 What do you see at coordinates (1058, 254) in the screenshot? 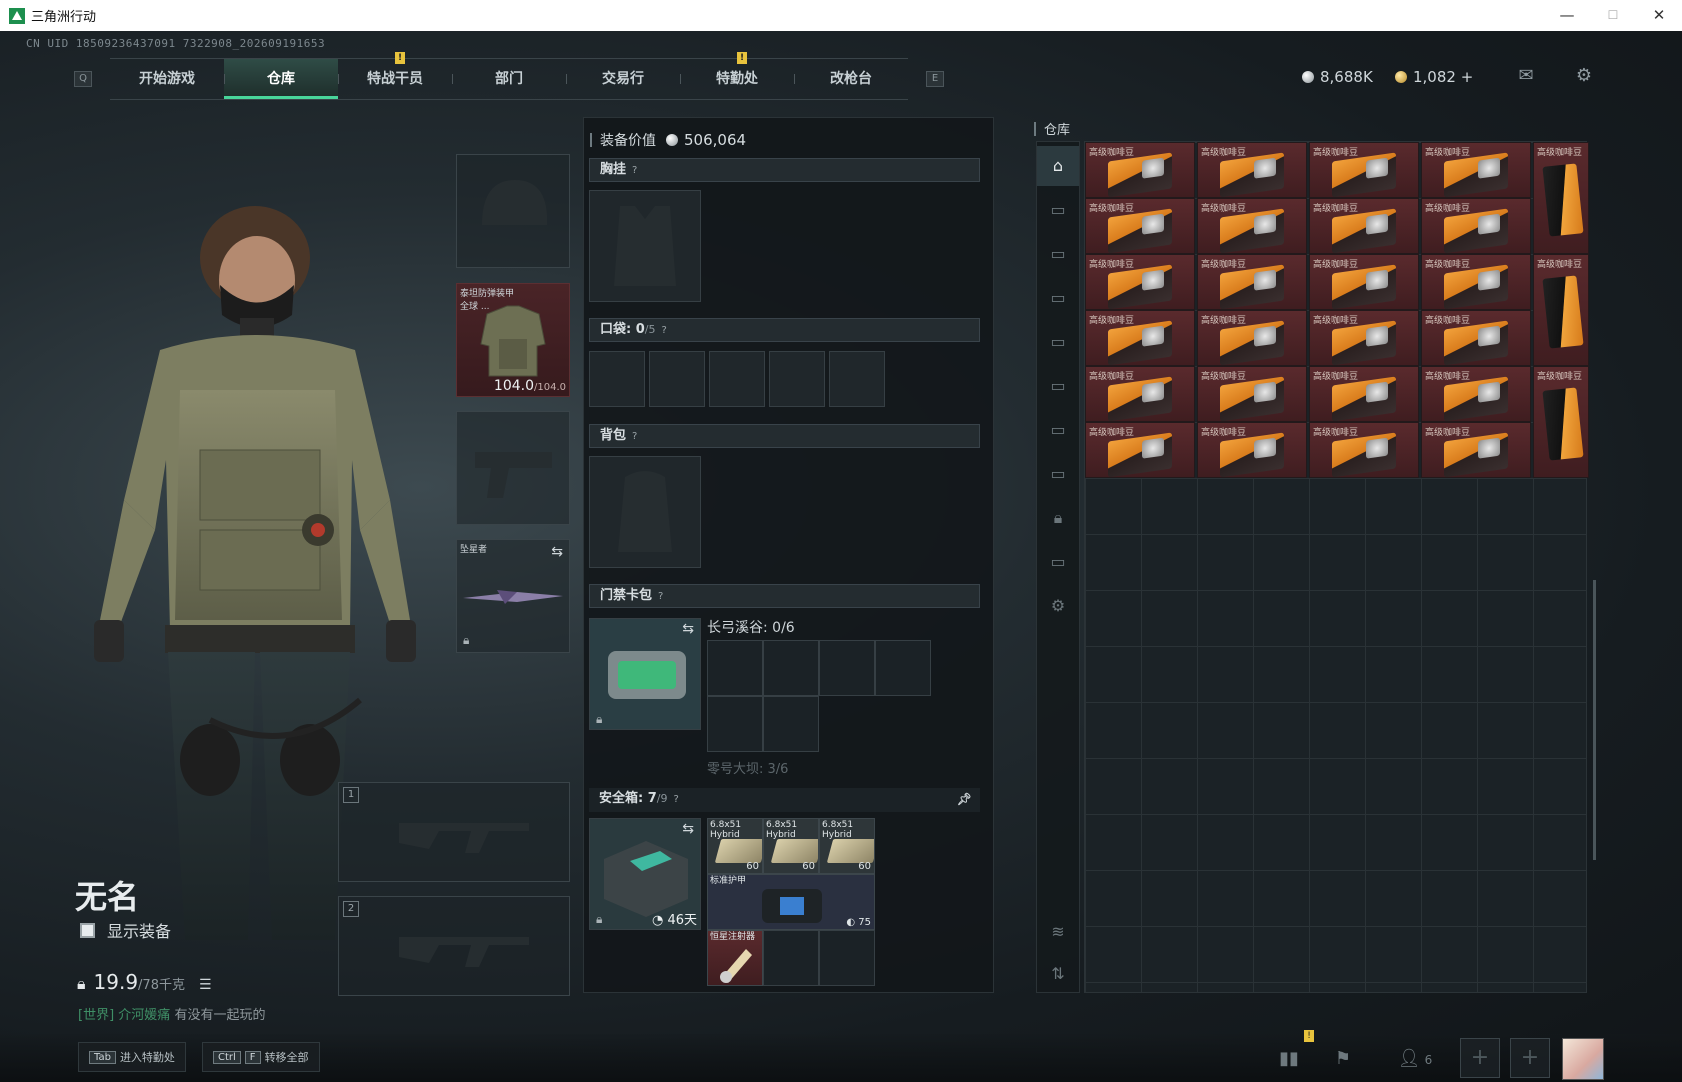
I see `category-ammo-icon: ▭` at bounding box center [1058, 254].